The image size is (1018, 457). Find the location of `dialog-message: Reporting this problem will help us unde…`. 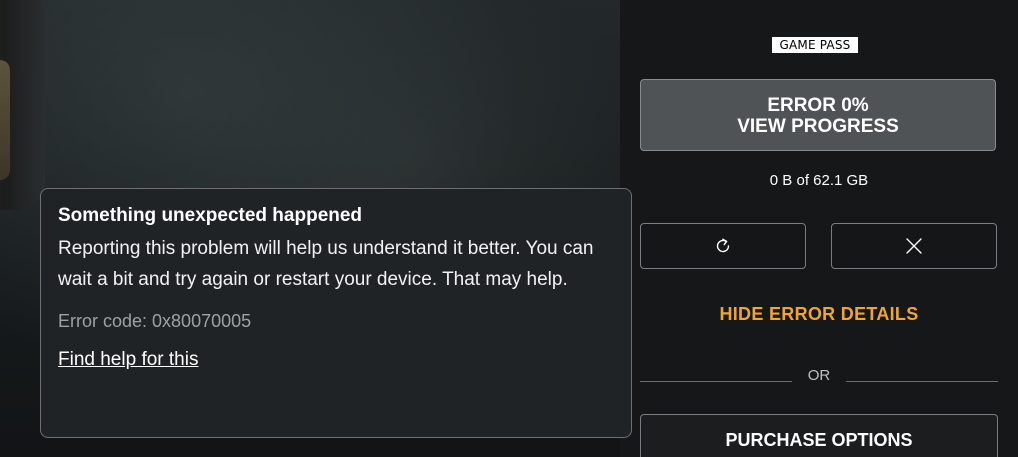

dialog-message: Reporting this problem will help us unde… is located at coordinates (326, 264).